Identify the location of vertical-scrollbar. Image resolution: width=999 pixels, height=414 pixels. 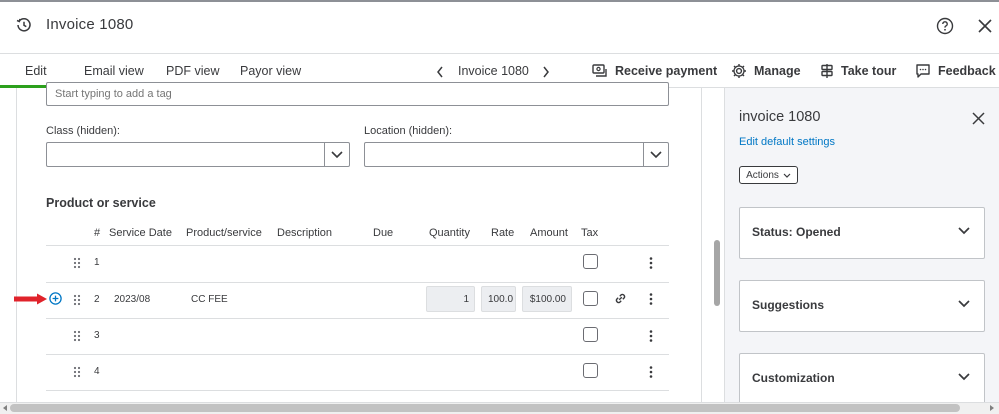
(717, 273).